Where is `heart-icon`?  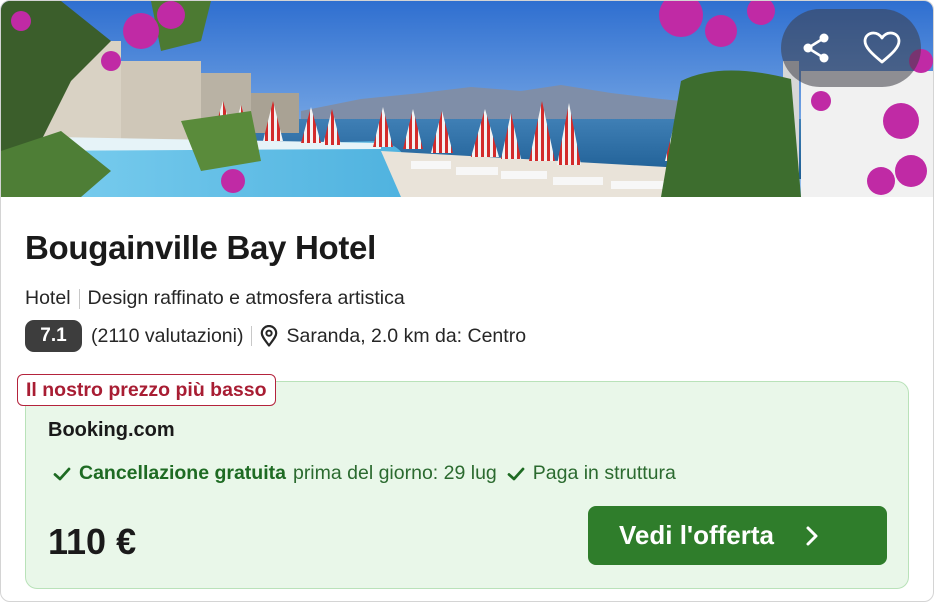
heart-icon is located at coordinates (882, 48).